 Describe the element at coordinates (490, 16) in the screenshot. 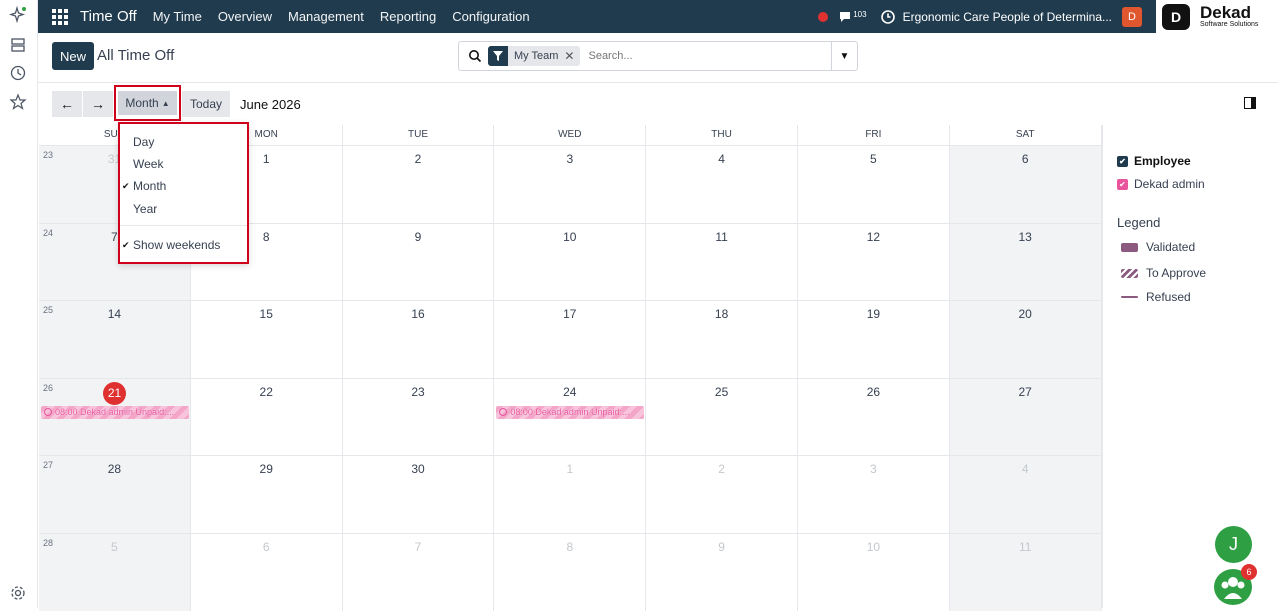

I see `menu-configuration: Configuration` at that location.